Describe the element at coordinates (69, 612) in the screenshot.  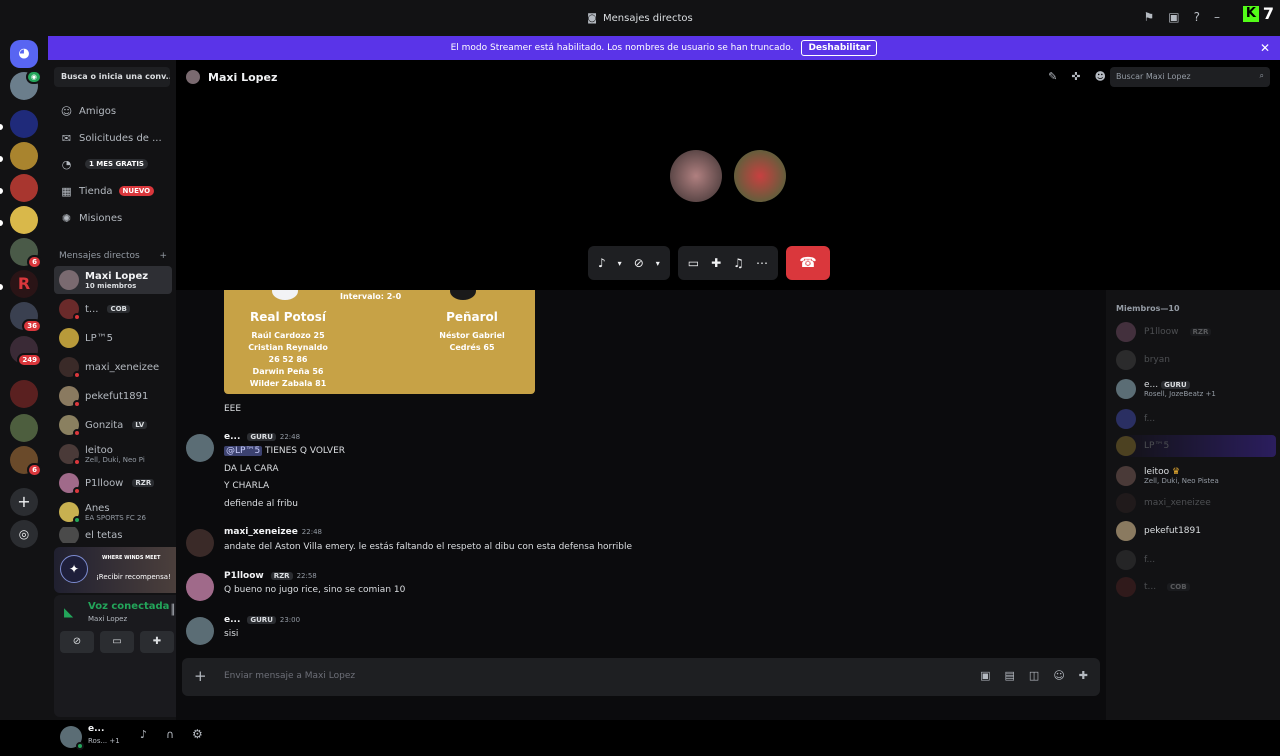
I see `signal-icon: ◣` at that location.